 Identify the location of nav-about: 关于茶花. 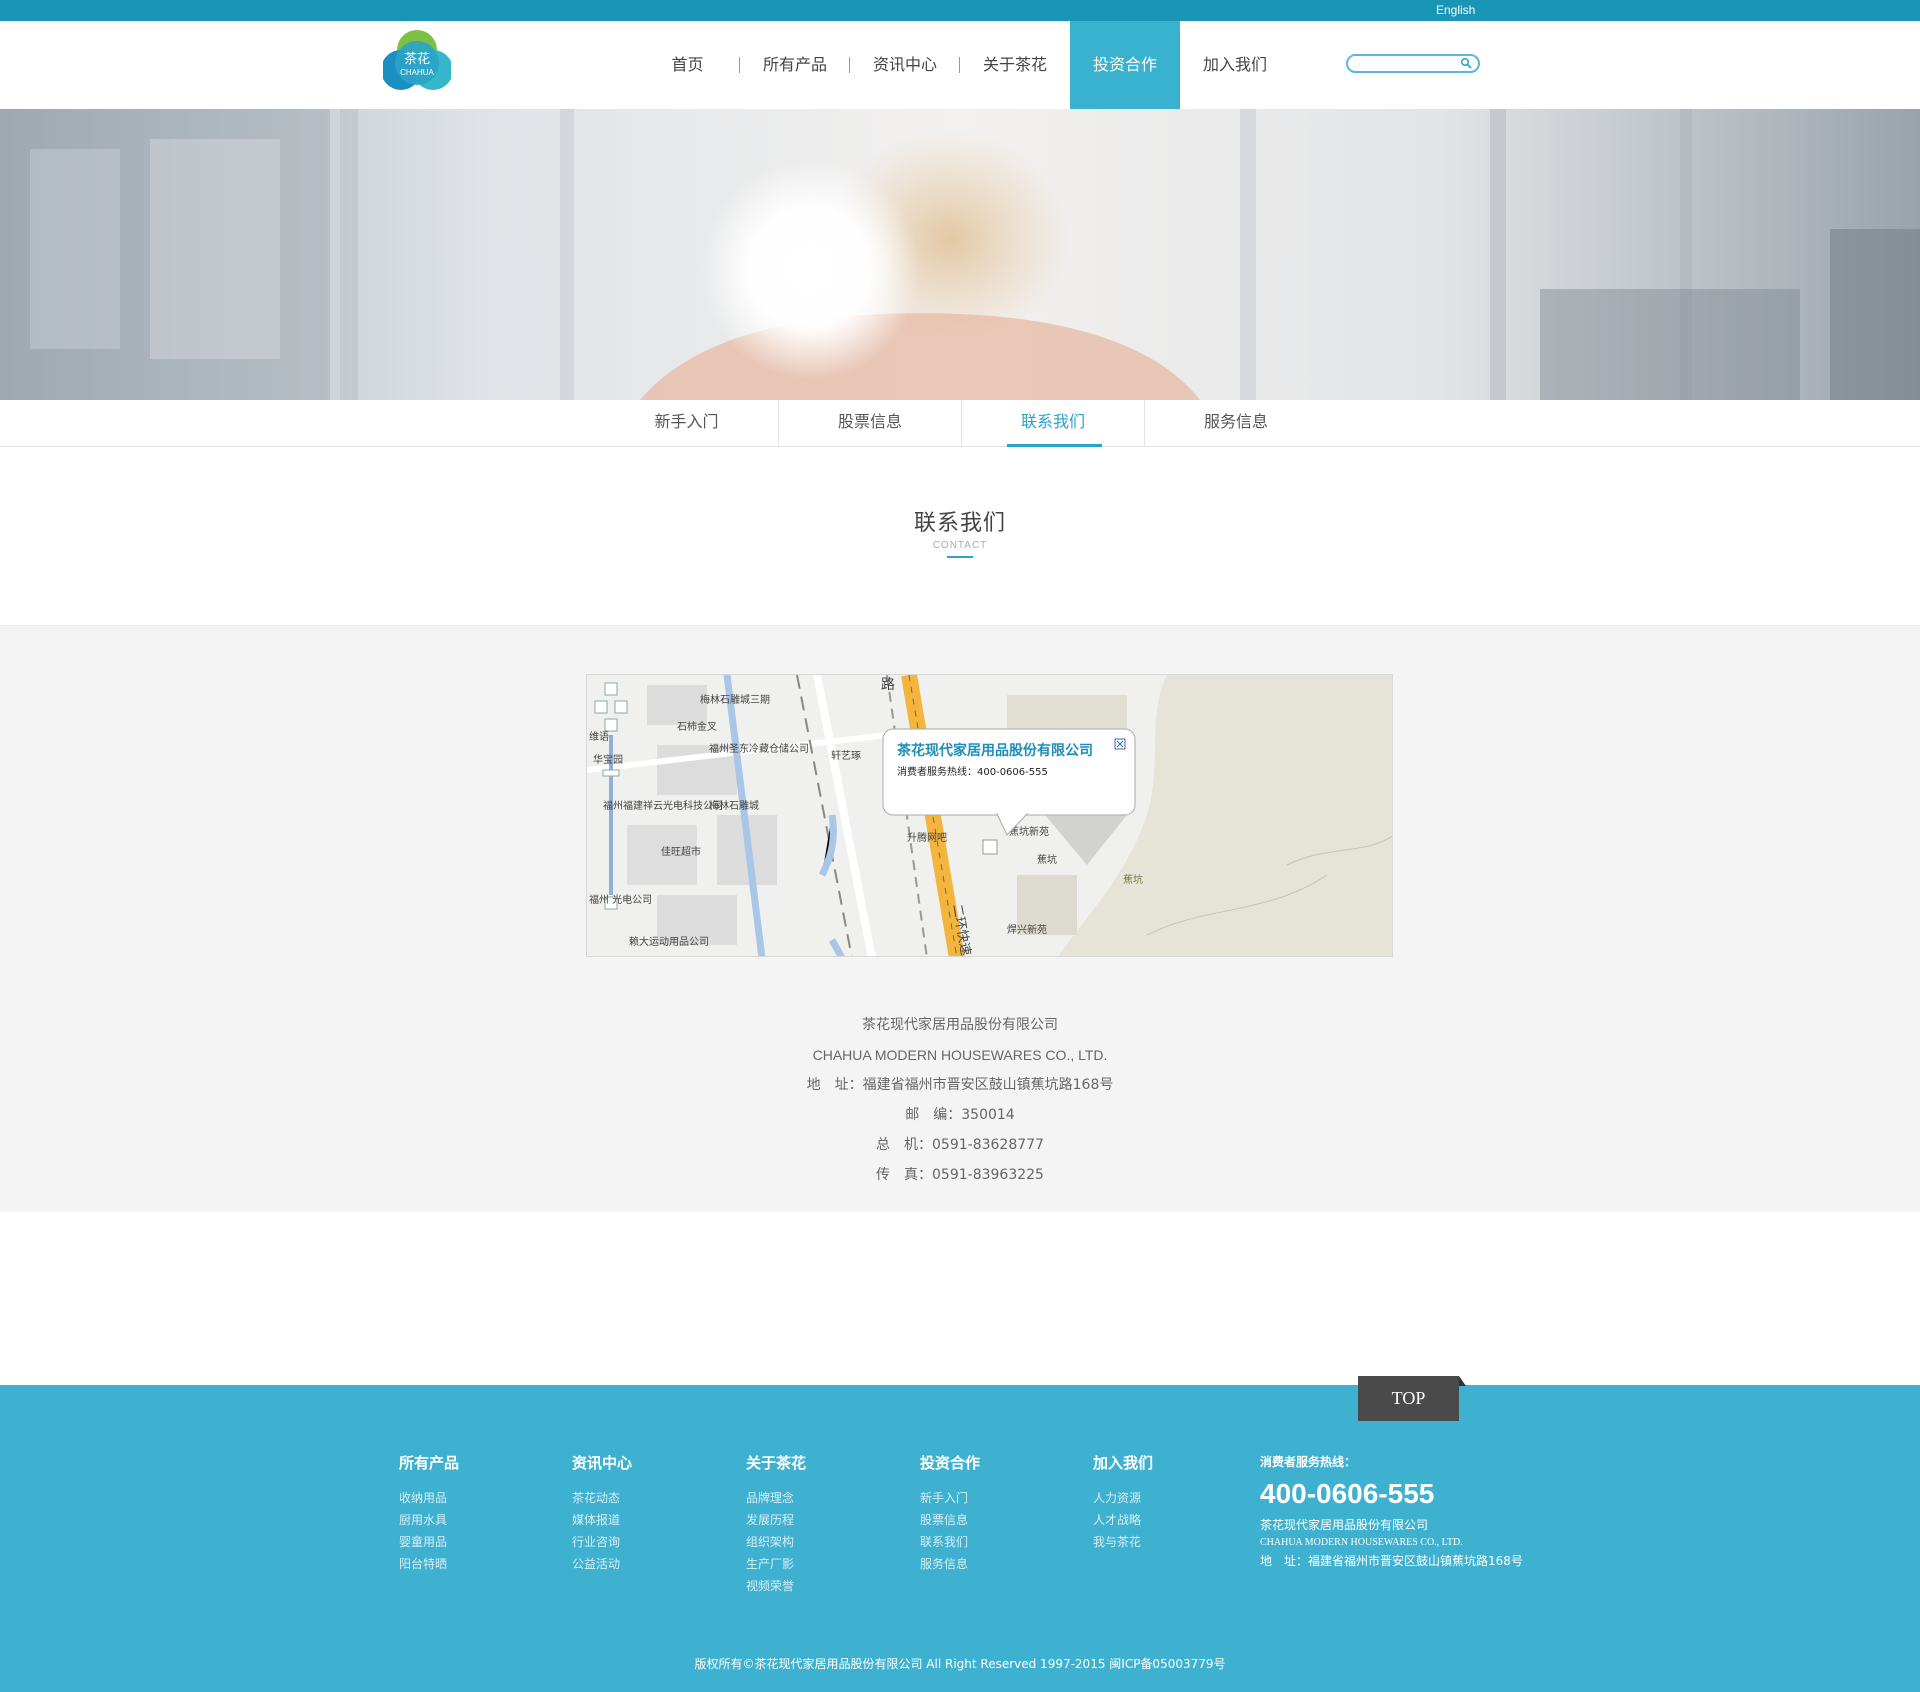
(1015, 65).